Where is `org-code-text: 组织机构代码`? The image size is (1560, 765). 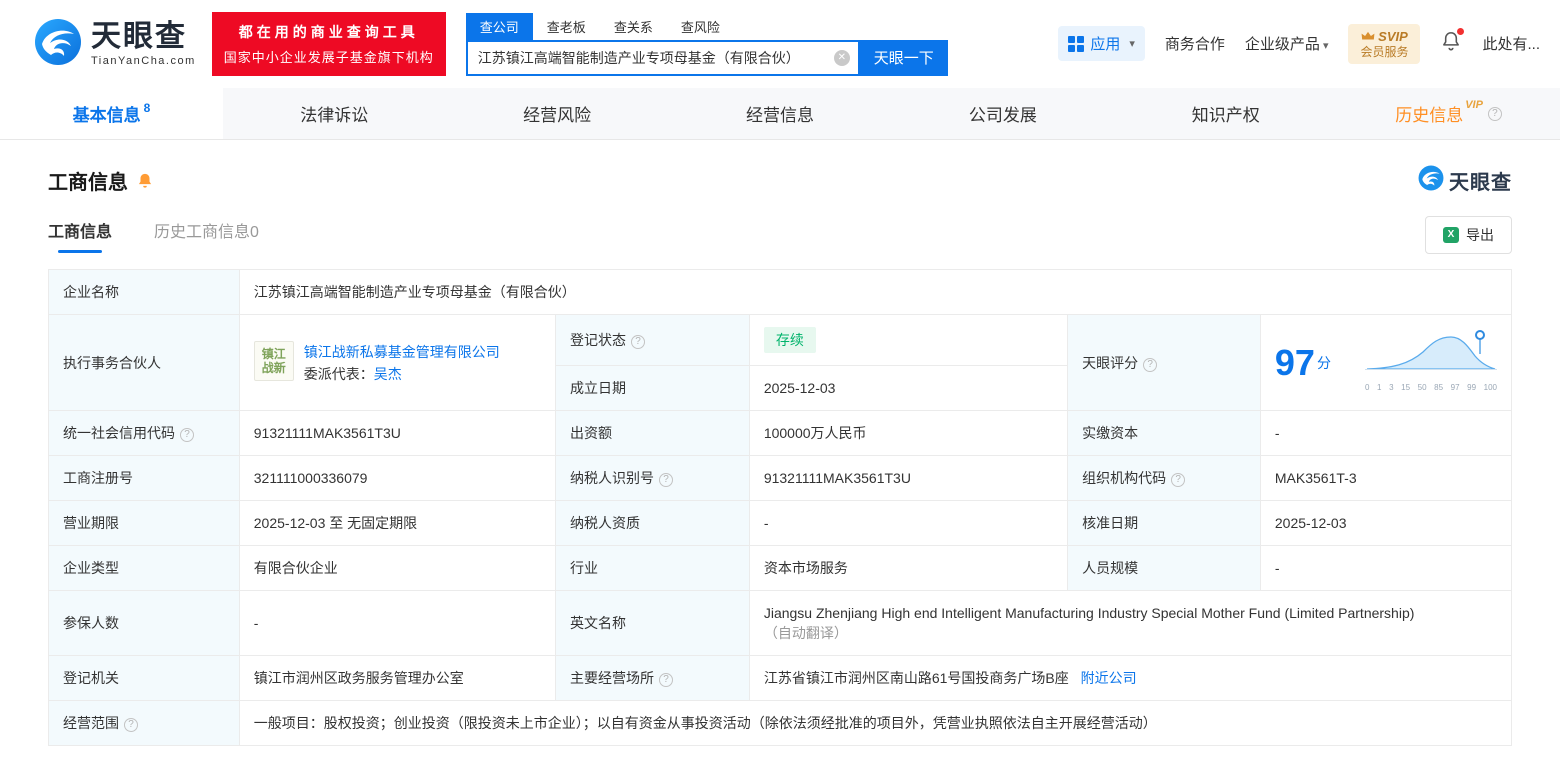 org-code-text: 组织机构代码 is located at coordinates (1124, 478).